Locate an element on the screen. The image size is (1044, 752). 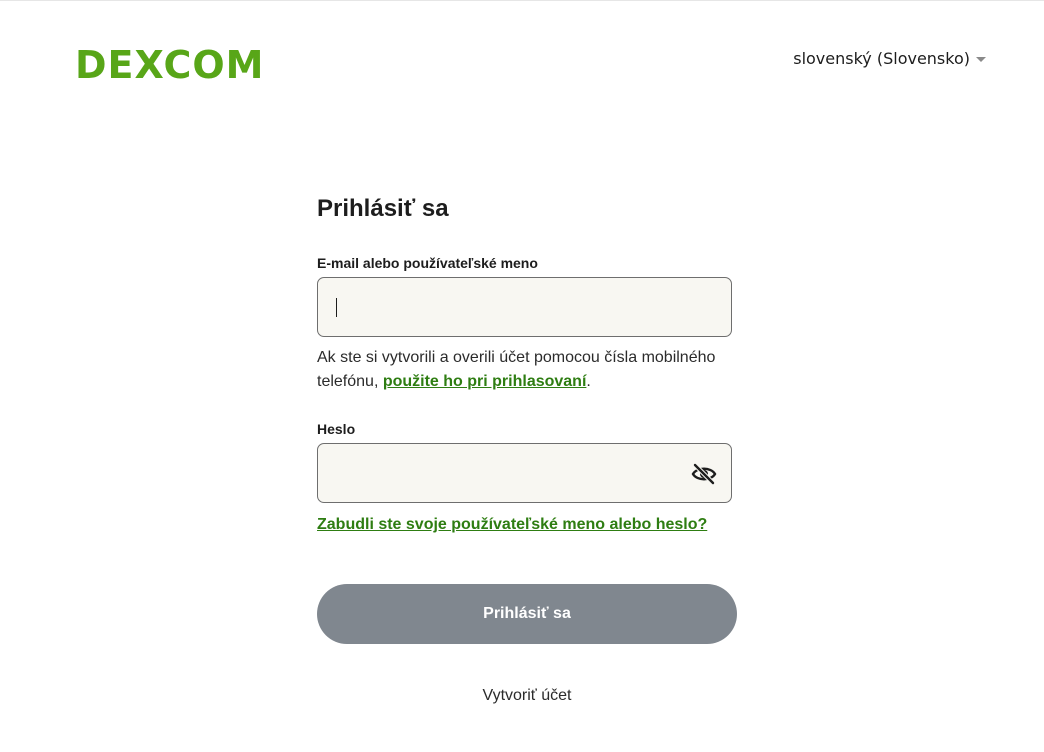
chevron-down-icon is located at coordinates (981, 59).